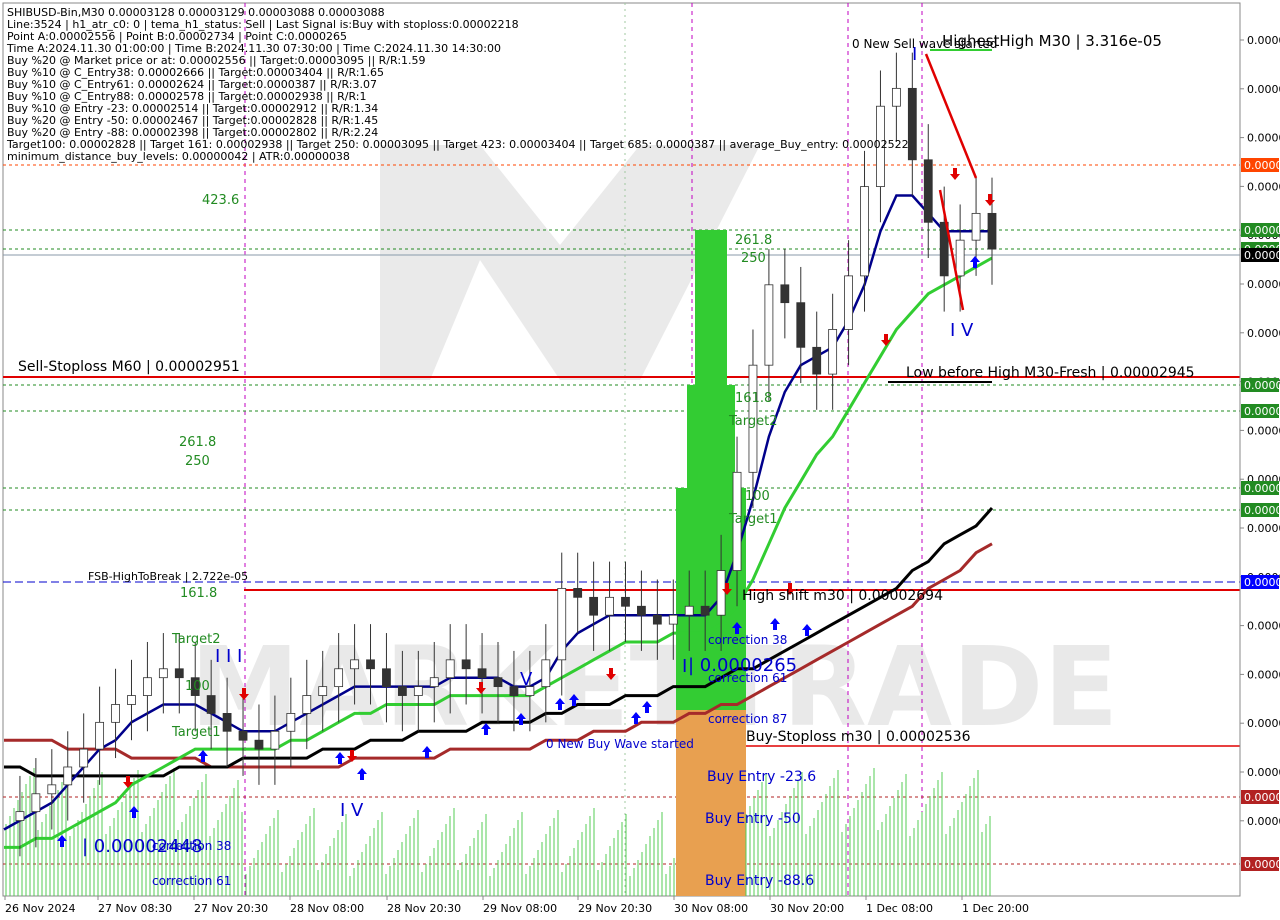 The width and height of the screenshot is (1280, 920). I want to click on time-tick-label: 26 Nov 2024, so click(40, 908).